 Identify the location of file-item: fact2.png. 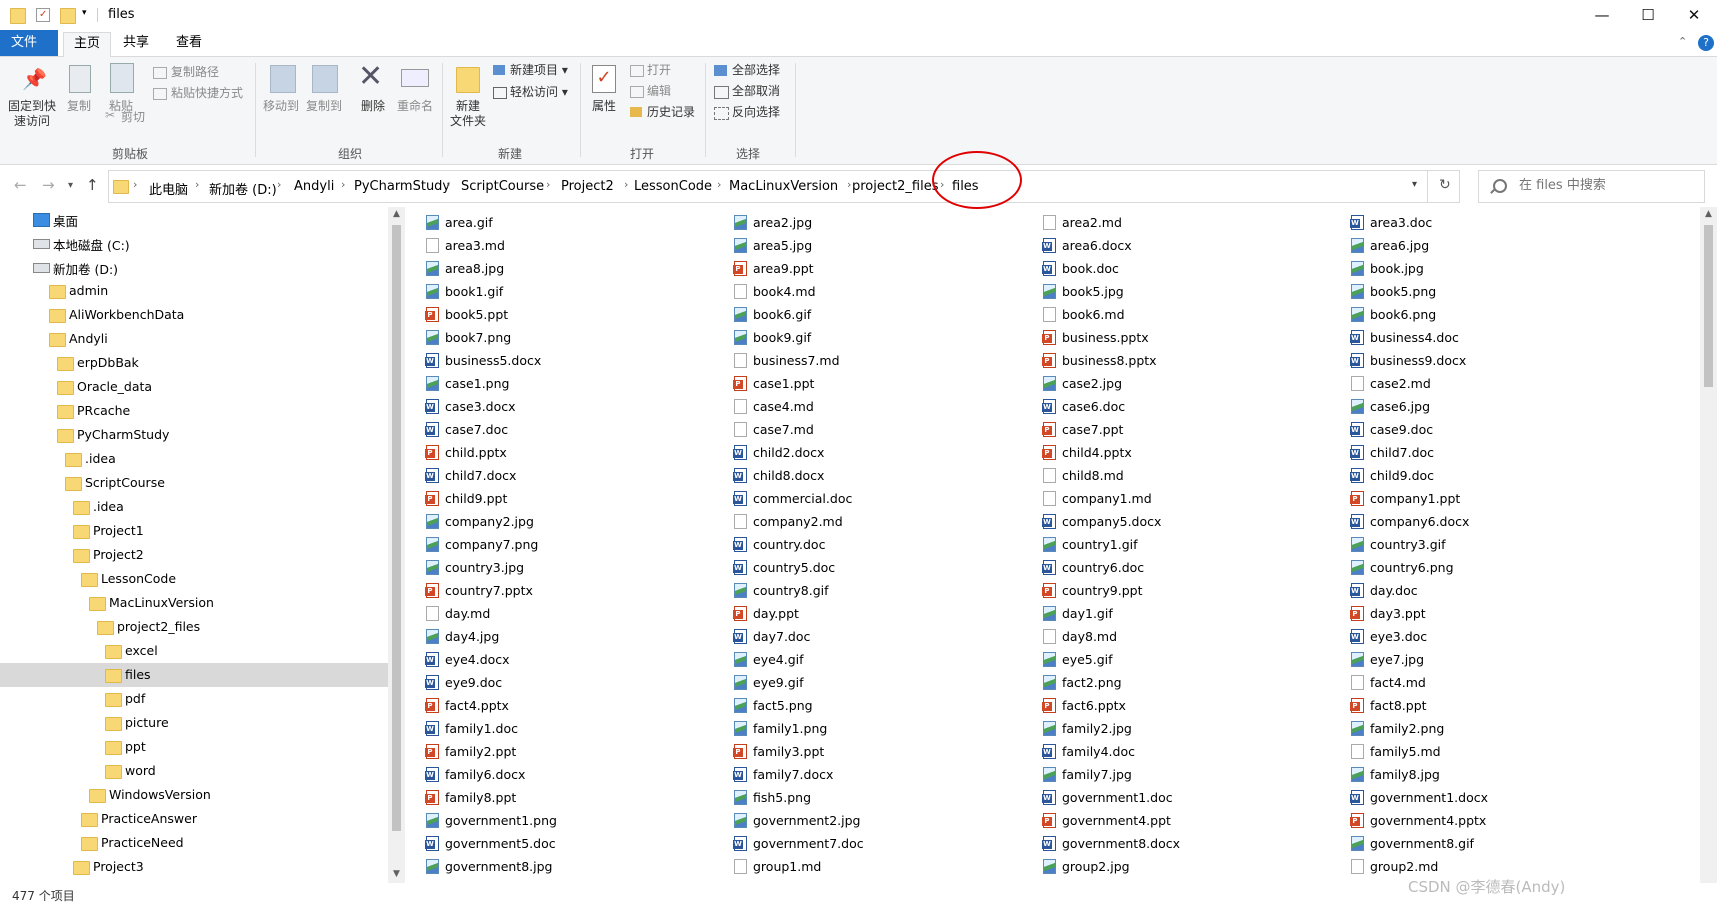
(1187, 682).